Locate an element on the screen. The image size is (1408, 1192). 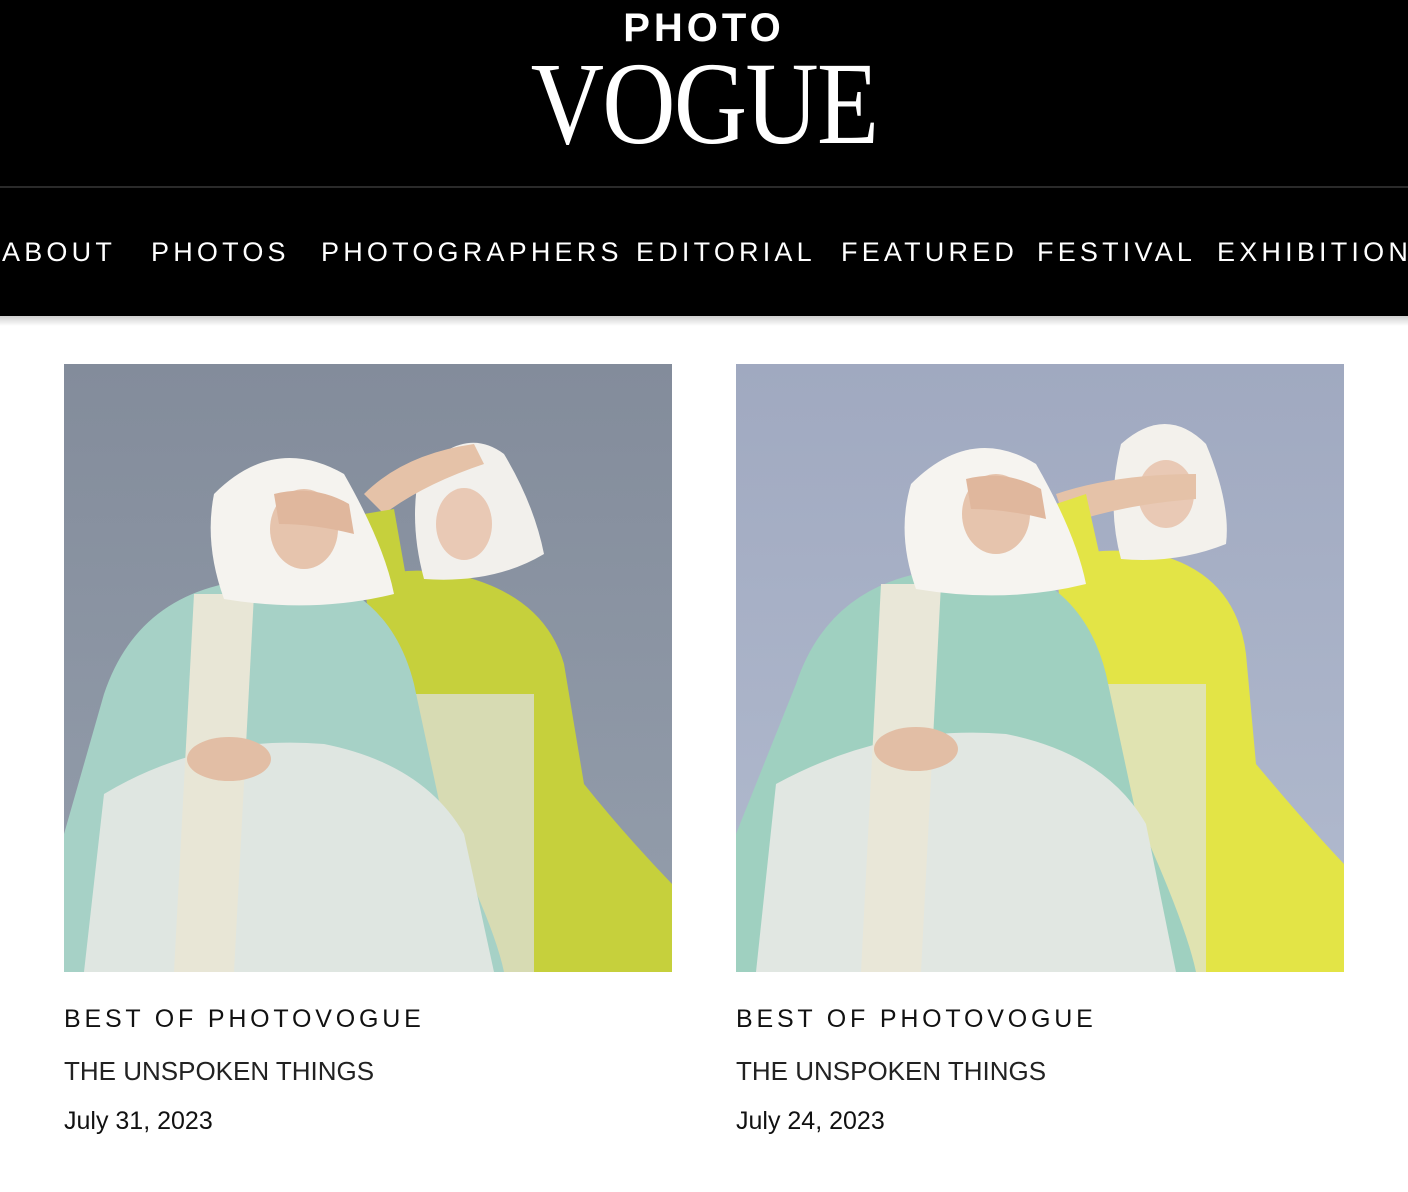
nav-item-photos: PHOTOS is located at coordinates (220, 252).